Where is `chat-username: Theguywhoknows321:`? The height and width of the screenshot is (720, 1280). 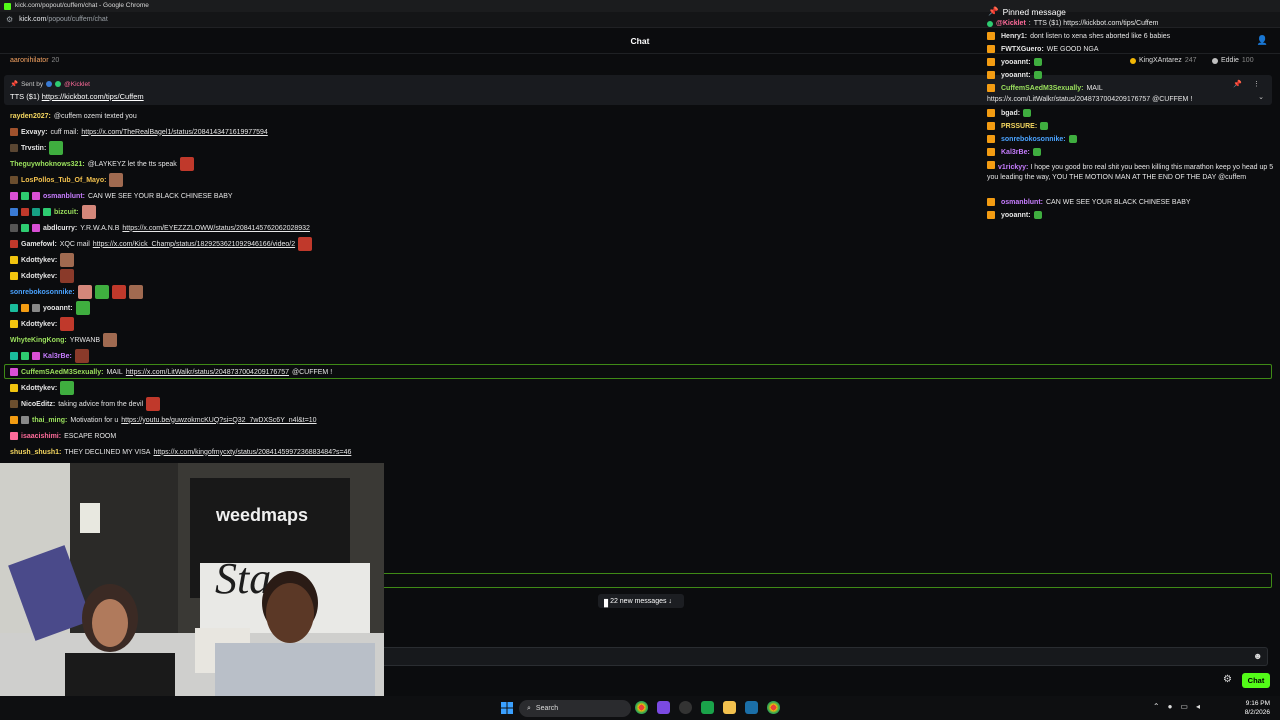 chat-username: Theguywhoknows321: is located at coordinates (47, 164).